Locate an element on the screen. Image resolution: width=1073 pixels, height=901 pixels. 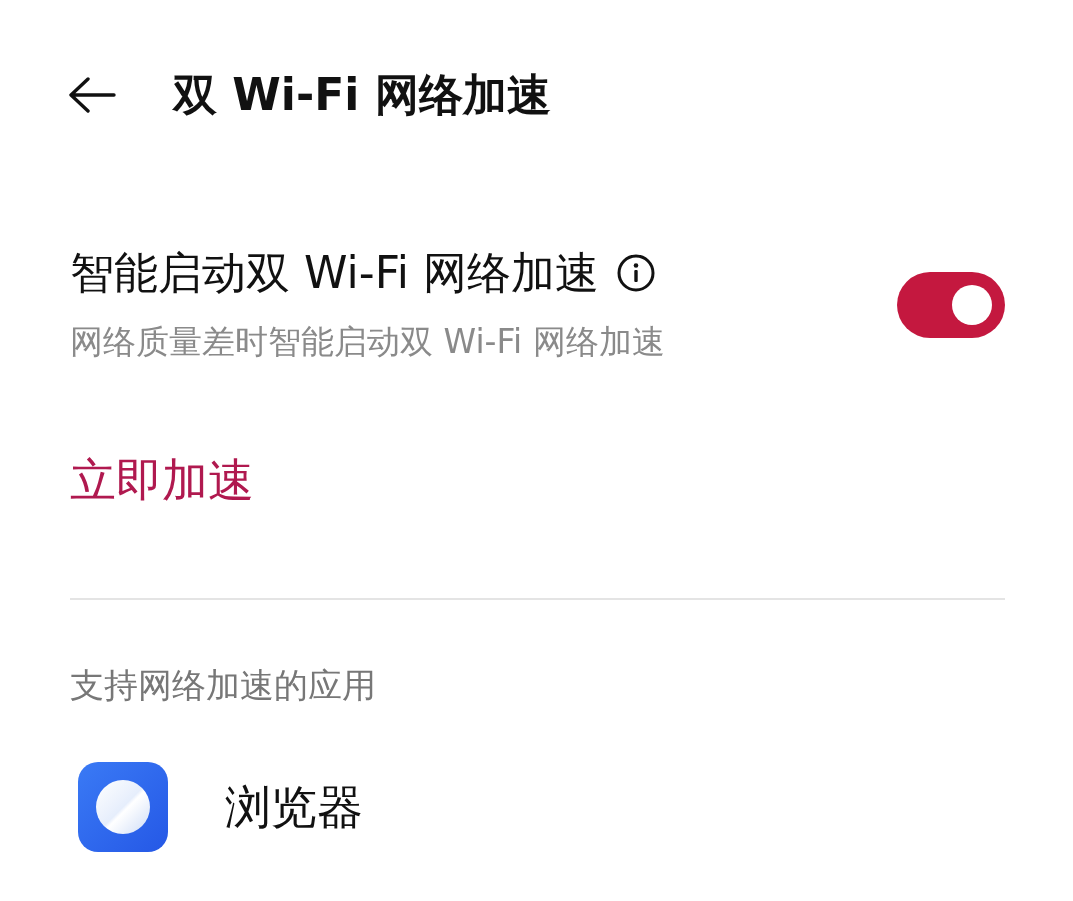
app-name: 浏览器 is located at coordinates (294, 807).